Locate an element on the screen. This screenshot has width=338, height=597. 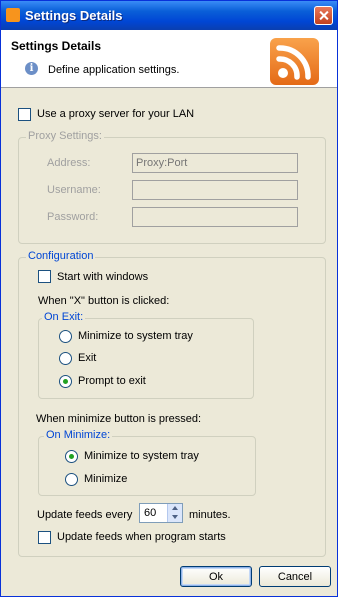
spin-down-icon is located at coordinates (174, 517).